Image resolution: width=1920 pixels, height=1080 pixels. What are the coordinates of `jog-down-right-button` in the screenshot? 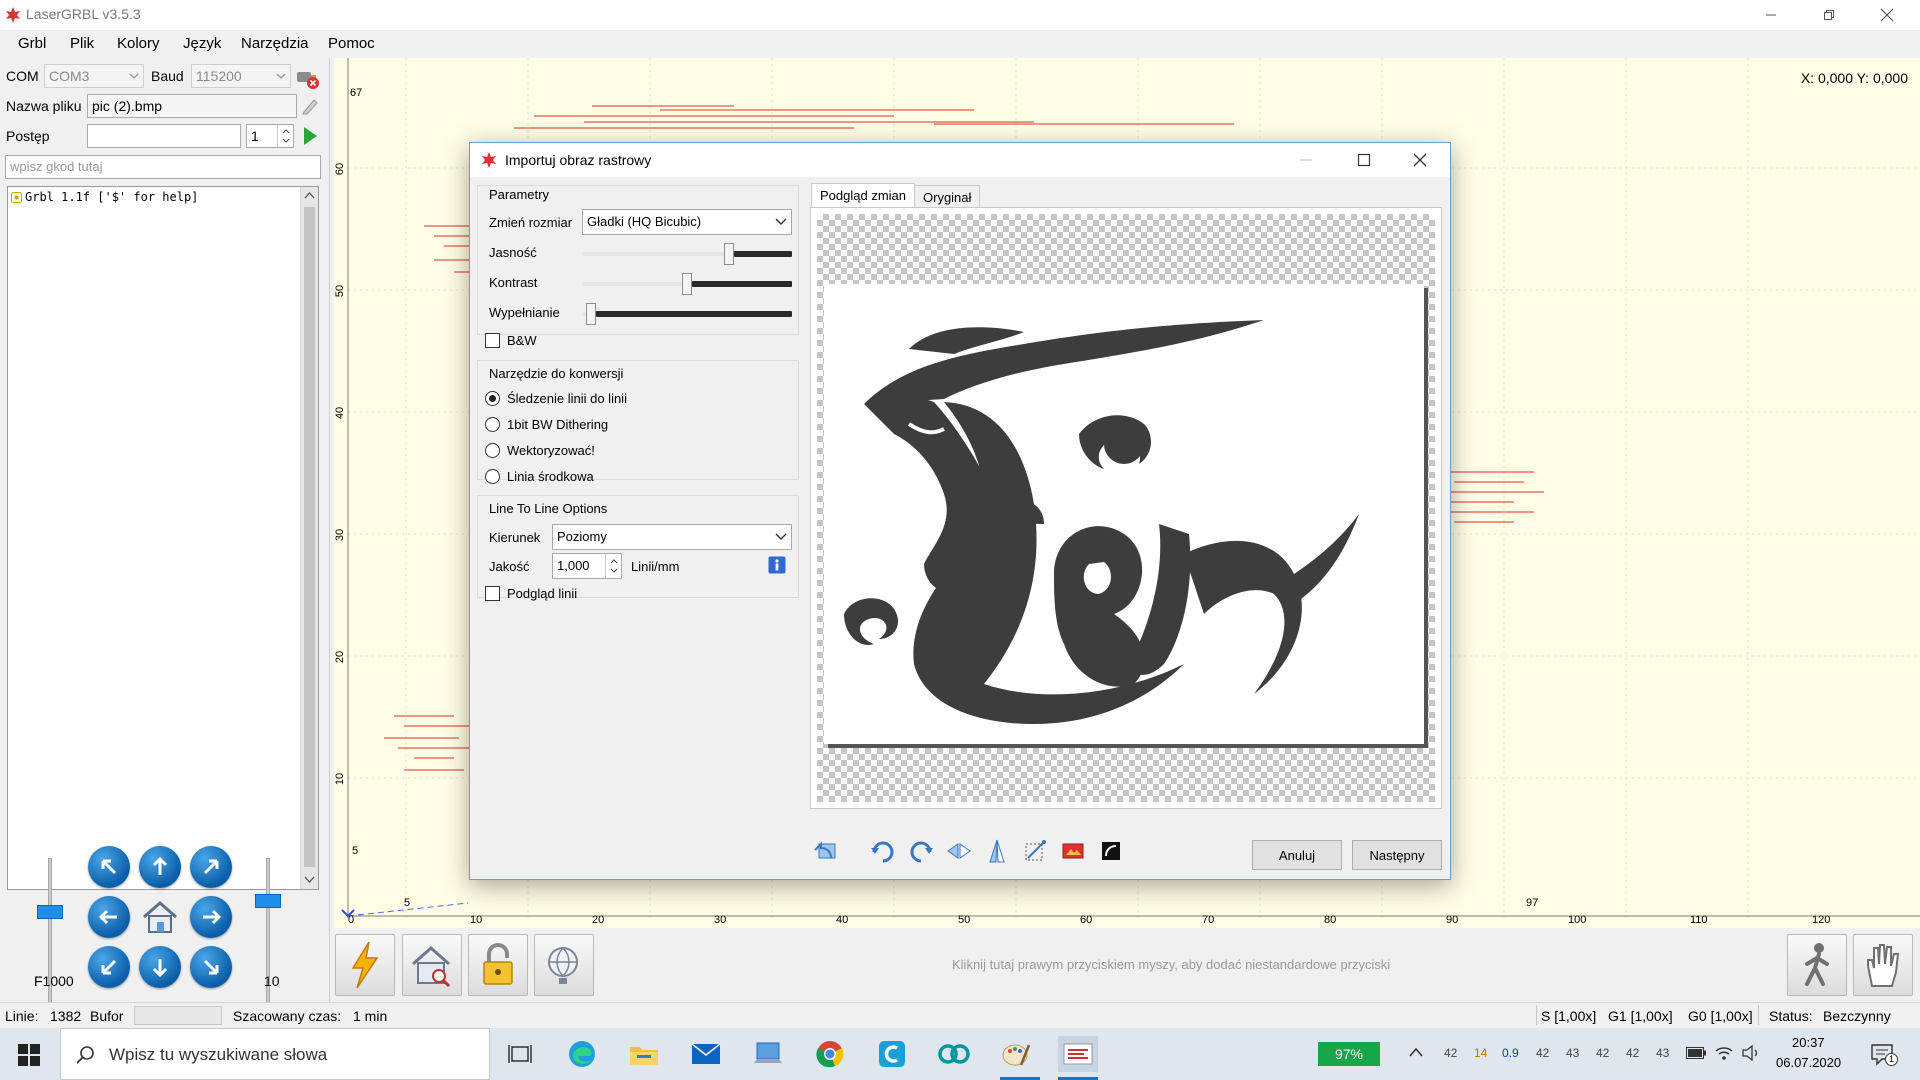 It's located at (211, 967).